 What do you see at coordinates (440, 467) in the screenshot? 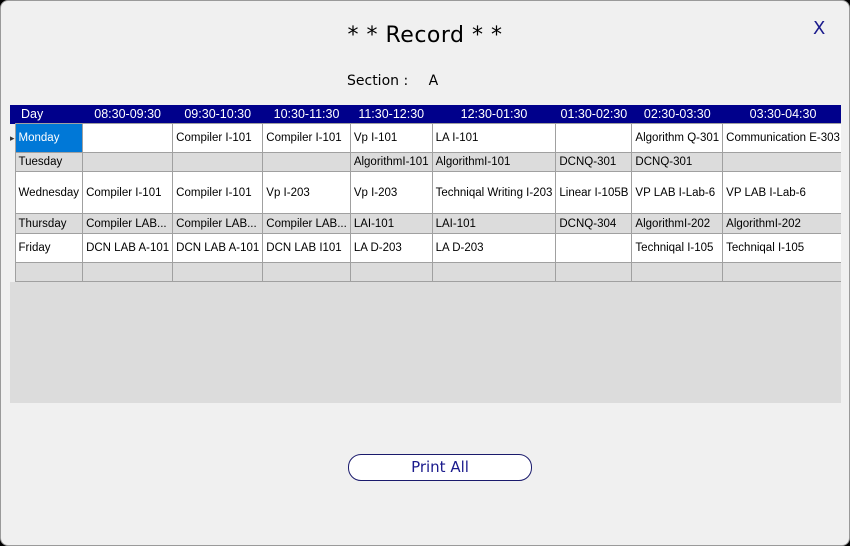
I see `print-all-button: Print All` at bounding box center [440, 467].